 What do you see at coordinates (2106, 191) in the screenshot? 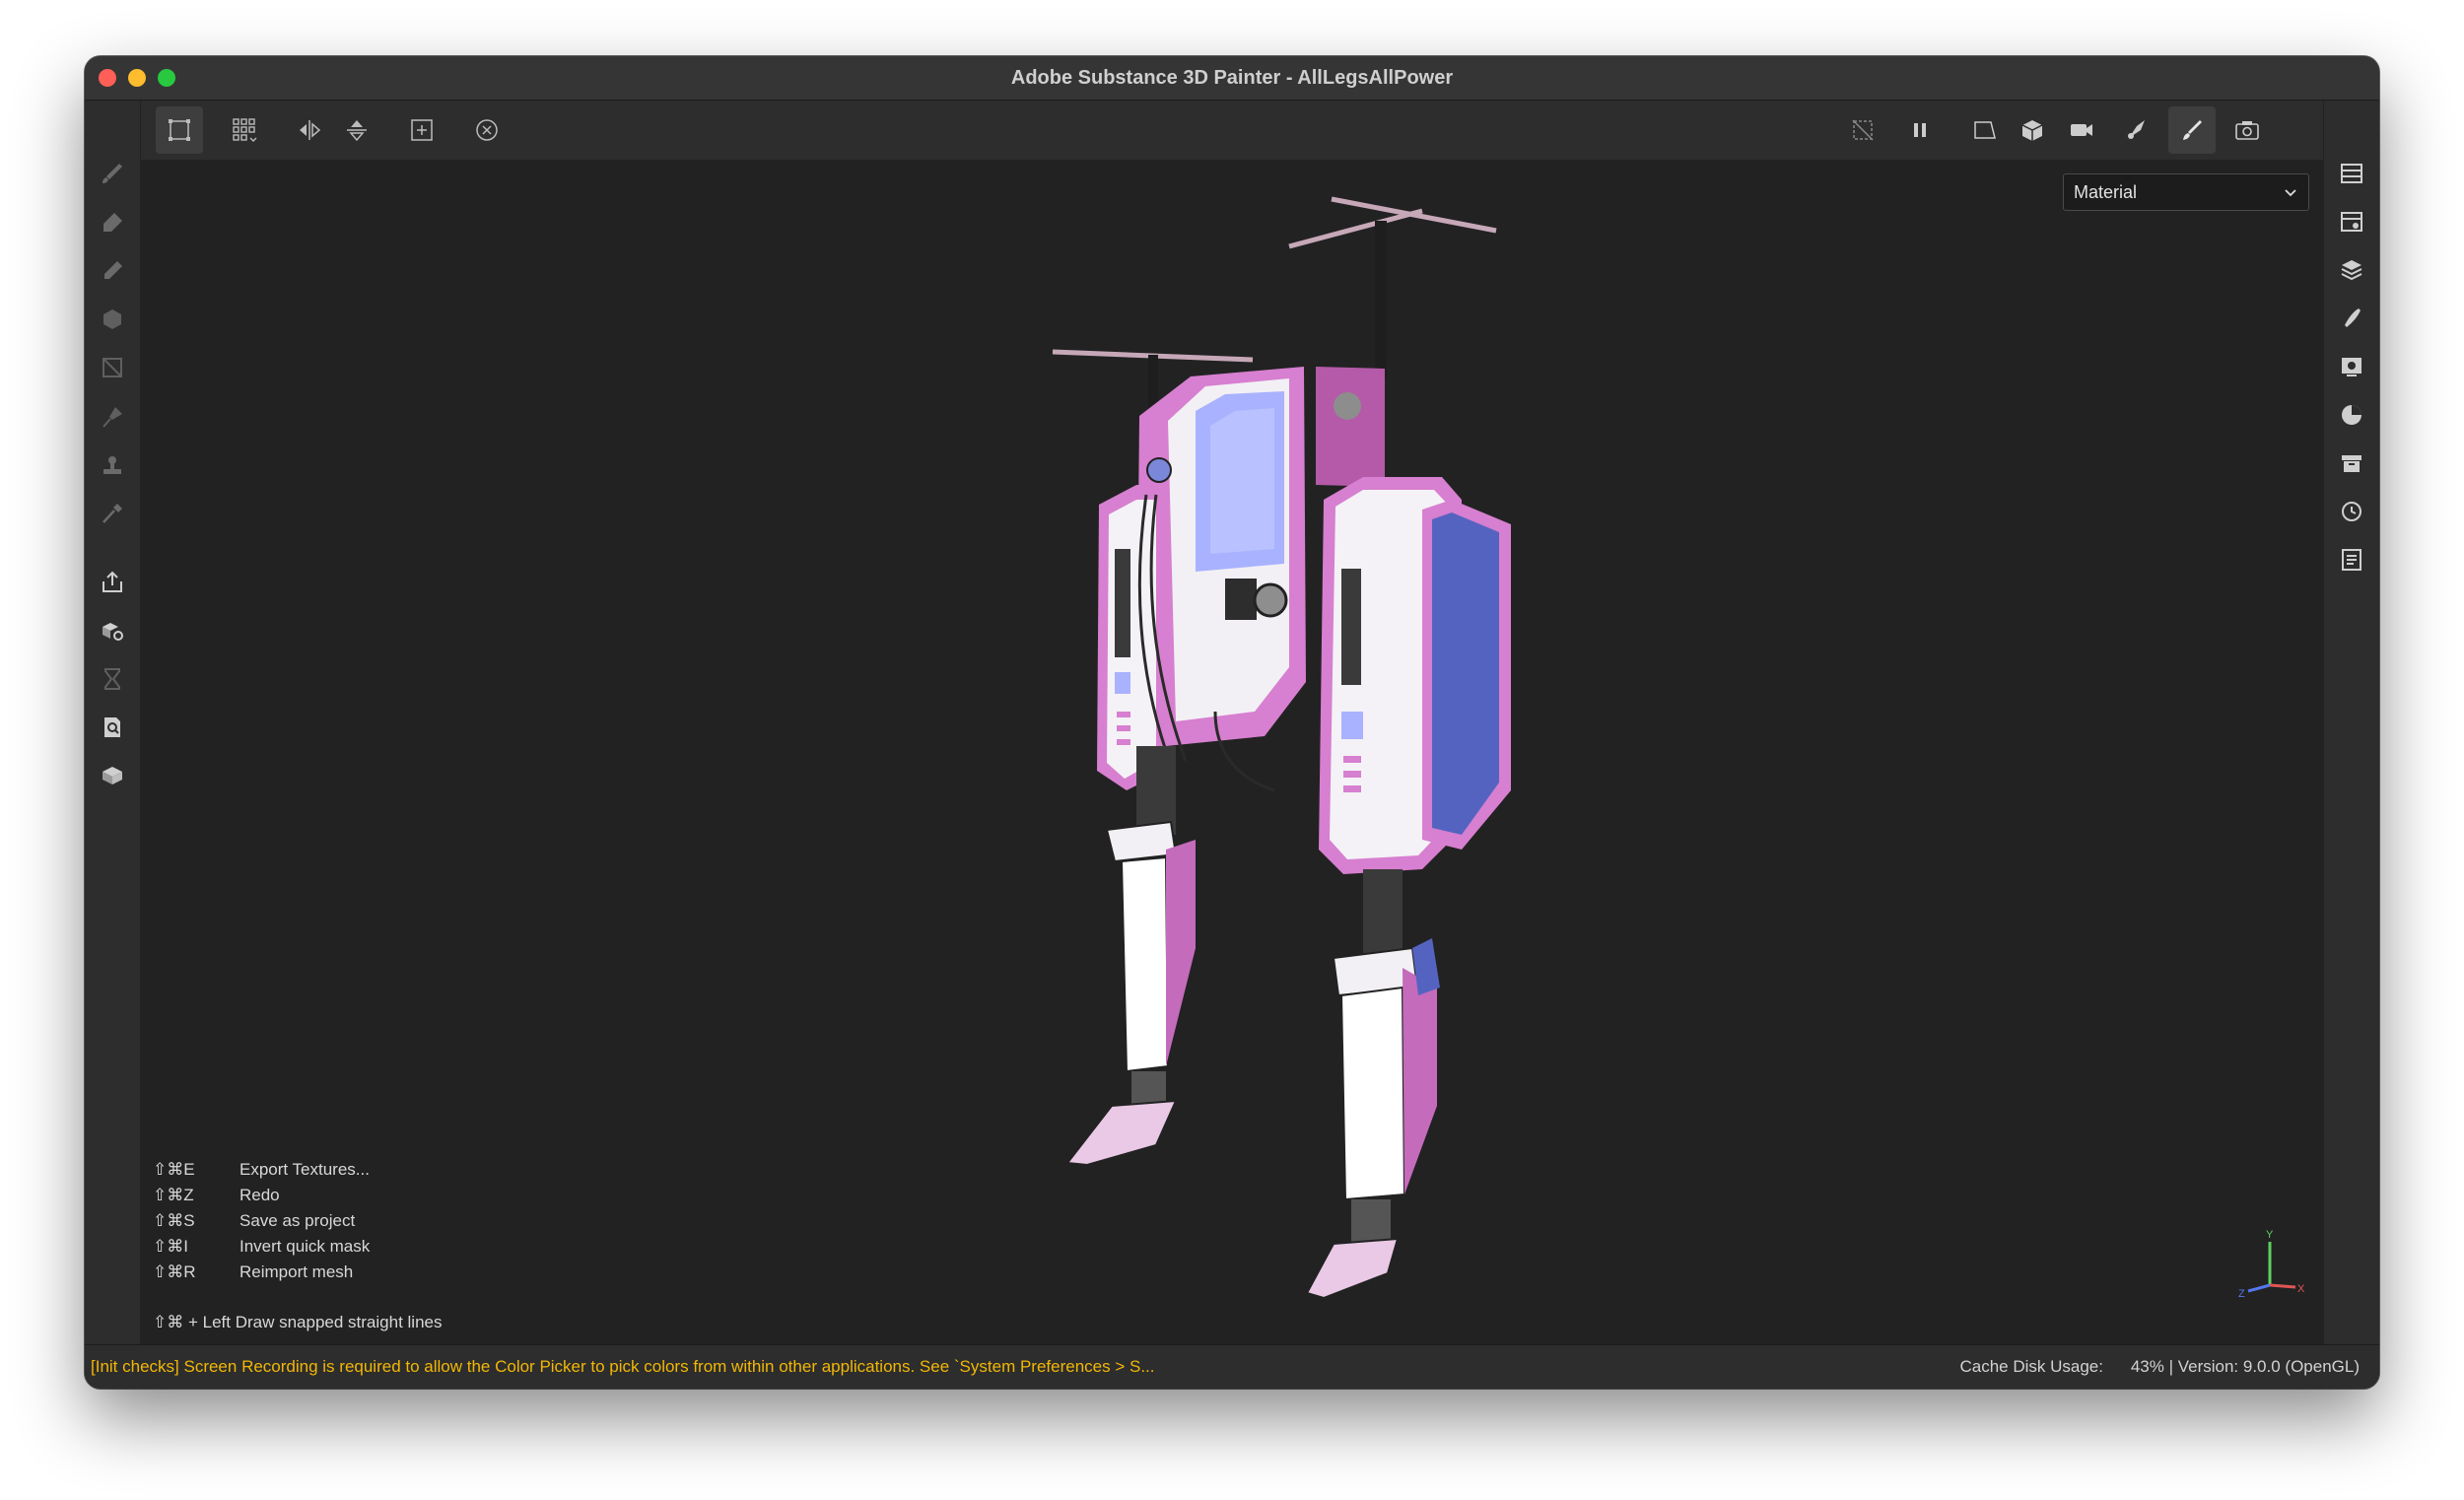
I see `display-mode-value: Material` at bounding box center [2106, 191].